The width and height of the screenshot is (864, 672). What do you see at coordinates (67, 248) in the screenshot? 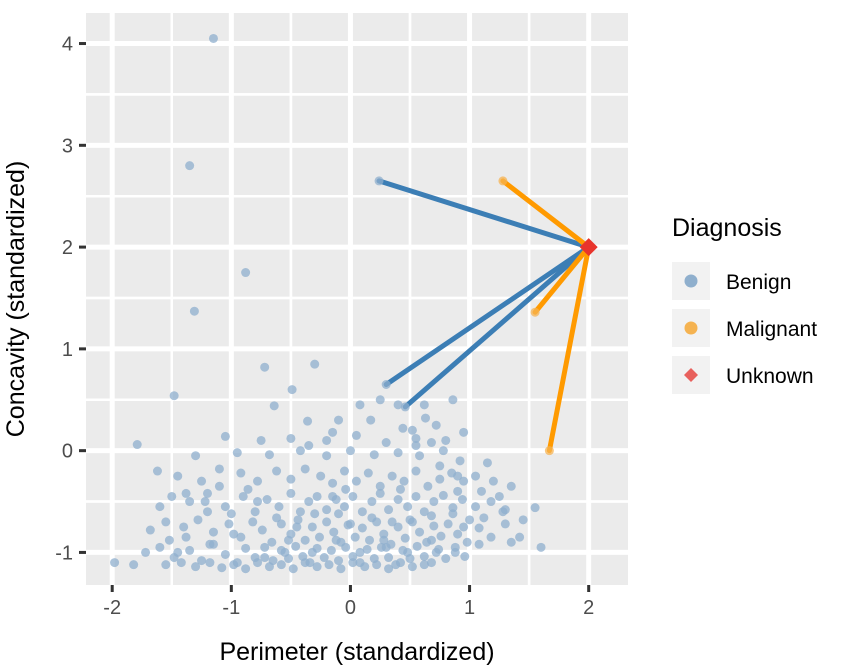
I see `y-axis-tick-label: 2` at bounding box center [67, 248].